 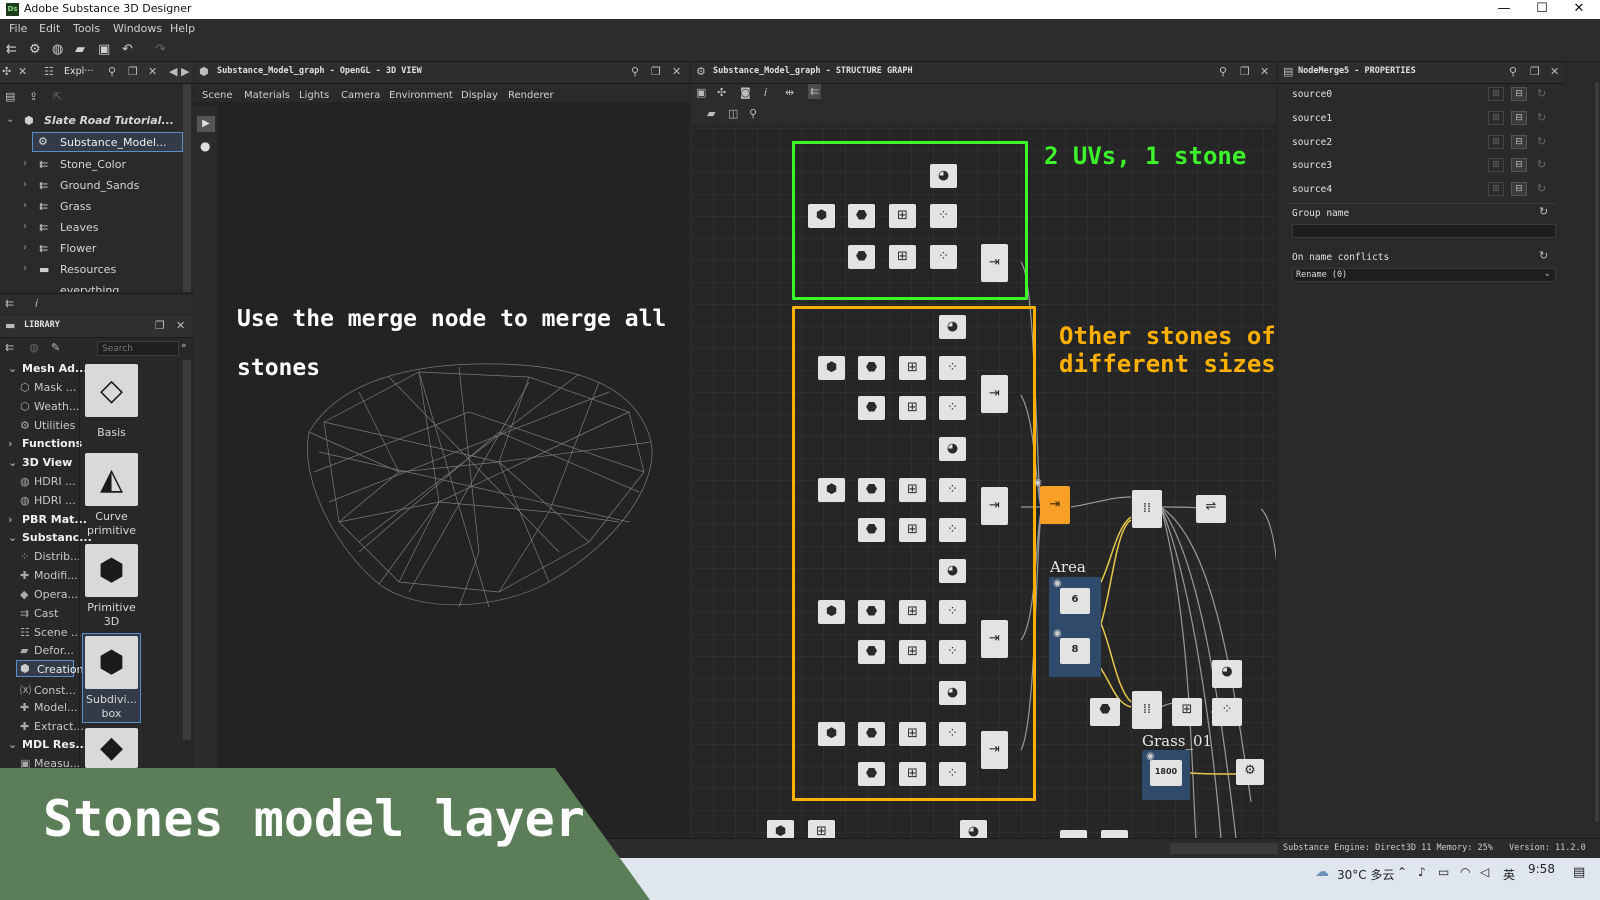 What do you see at coordinates (952, 530) in the screenshot?
I see `node-scatter-c2: ⁘` at bounding box center [952, 530].